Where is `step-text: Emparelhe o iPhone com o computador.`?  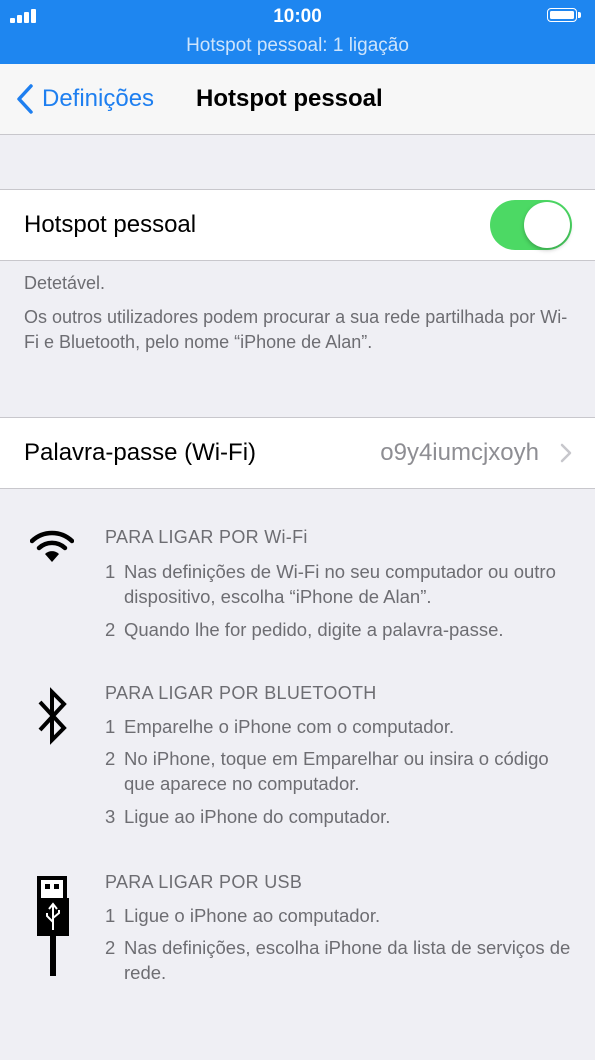
step-text: Emparelhe o iPhone com o computador. is located at coordinates (289, 726).